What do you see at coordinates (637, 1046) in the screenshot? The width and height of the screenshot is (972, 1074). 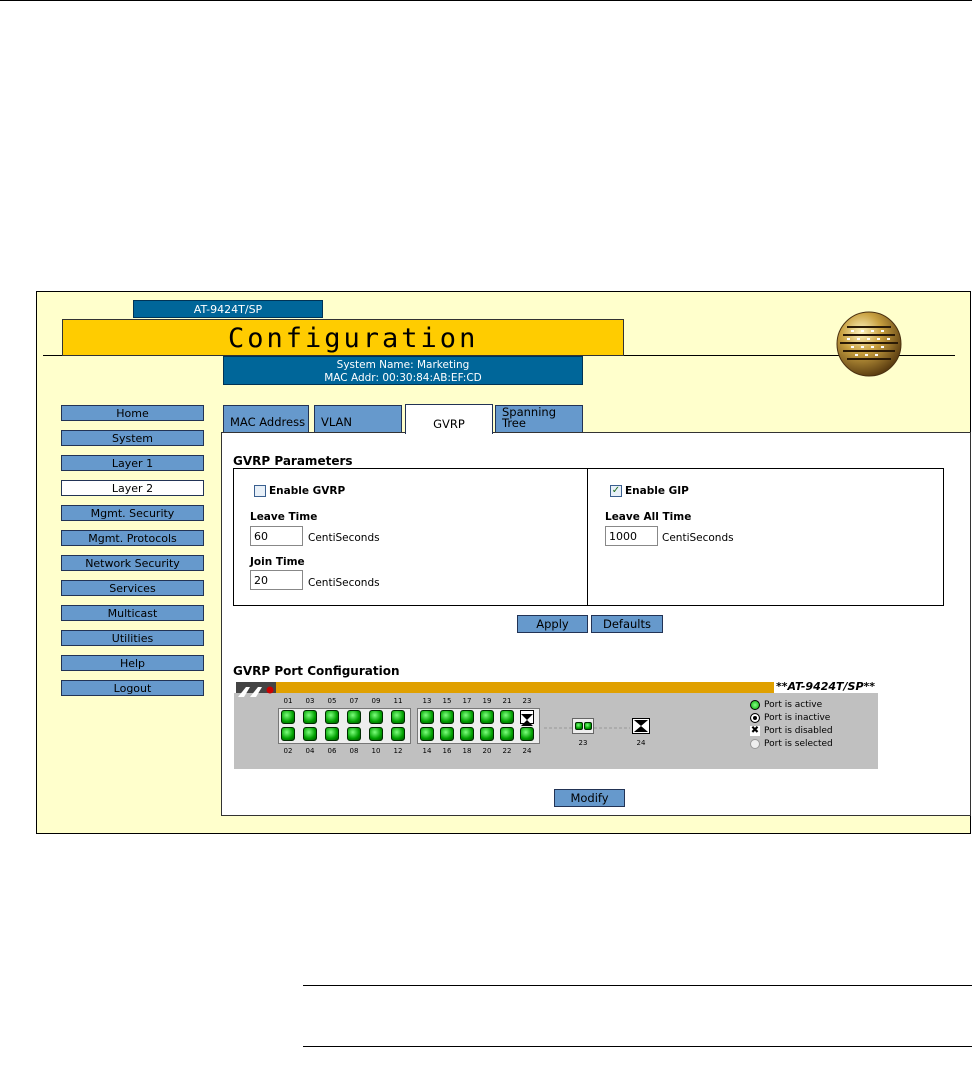 I see `page-rule-bottom` at bounding box center [637, 1046].